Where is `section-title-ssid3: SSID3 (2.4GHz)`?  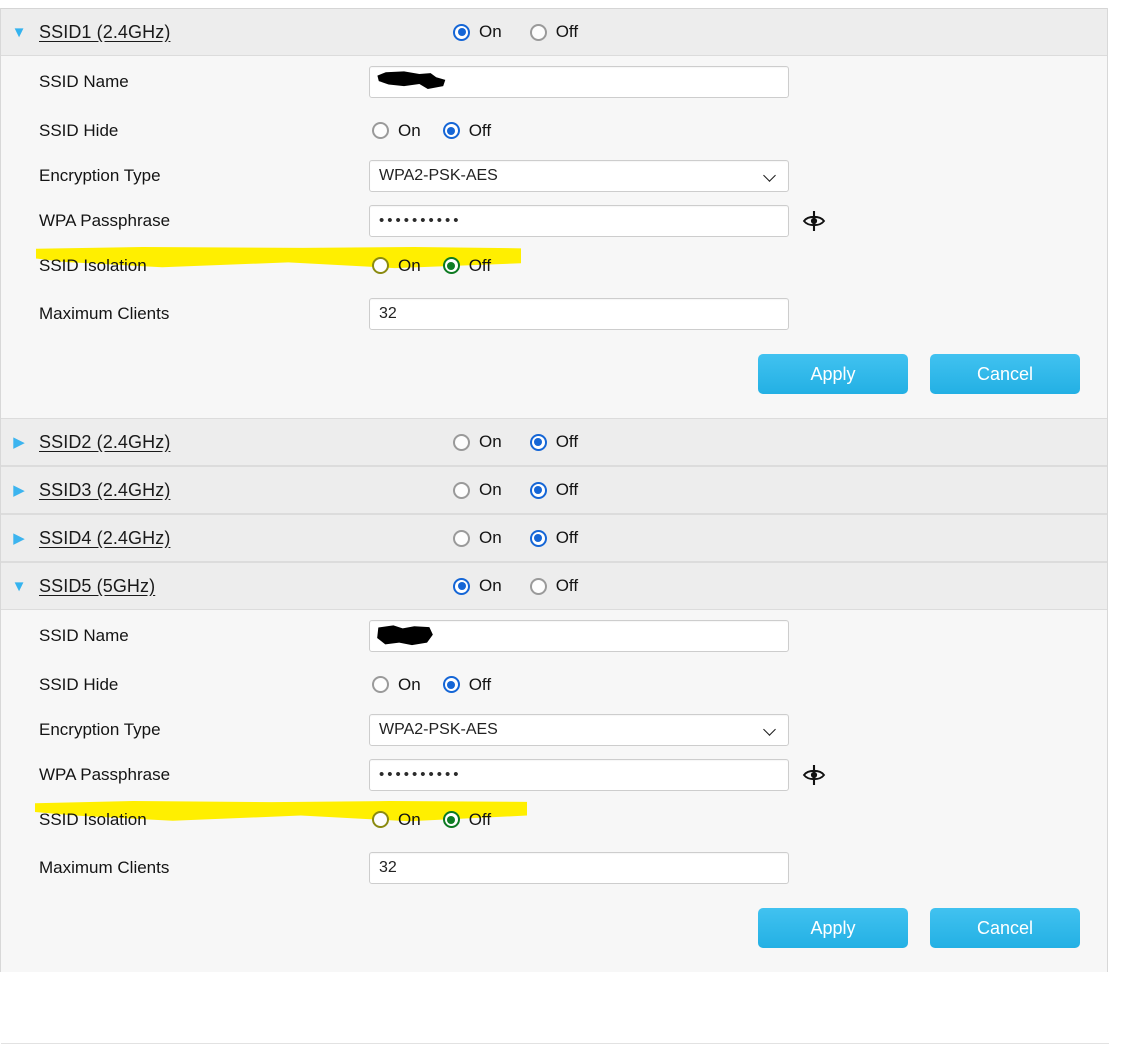
section-title-ssid3: SSID3 (2.4GHz) is located at coordinates (104, 490).